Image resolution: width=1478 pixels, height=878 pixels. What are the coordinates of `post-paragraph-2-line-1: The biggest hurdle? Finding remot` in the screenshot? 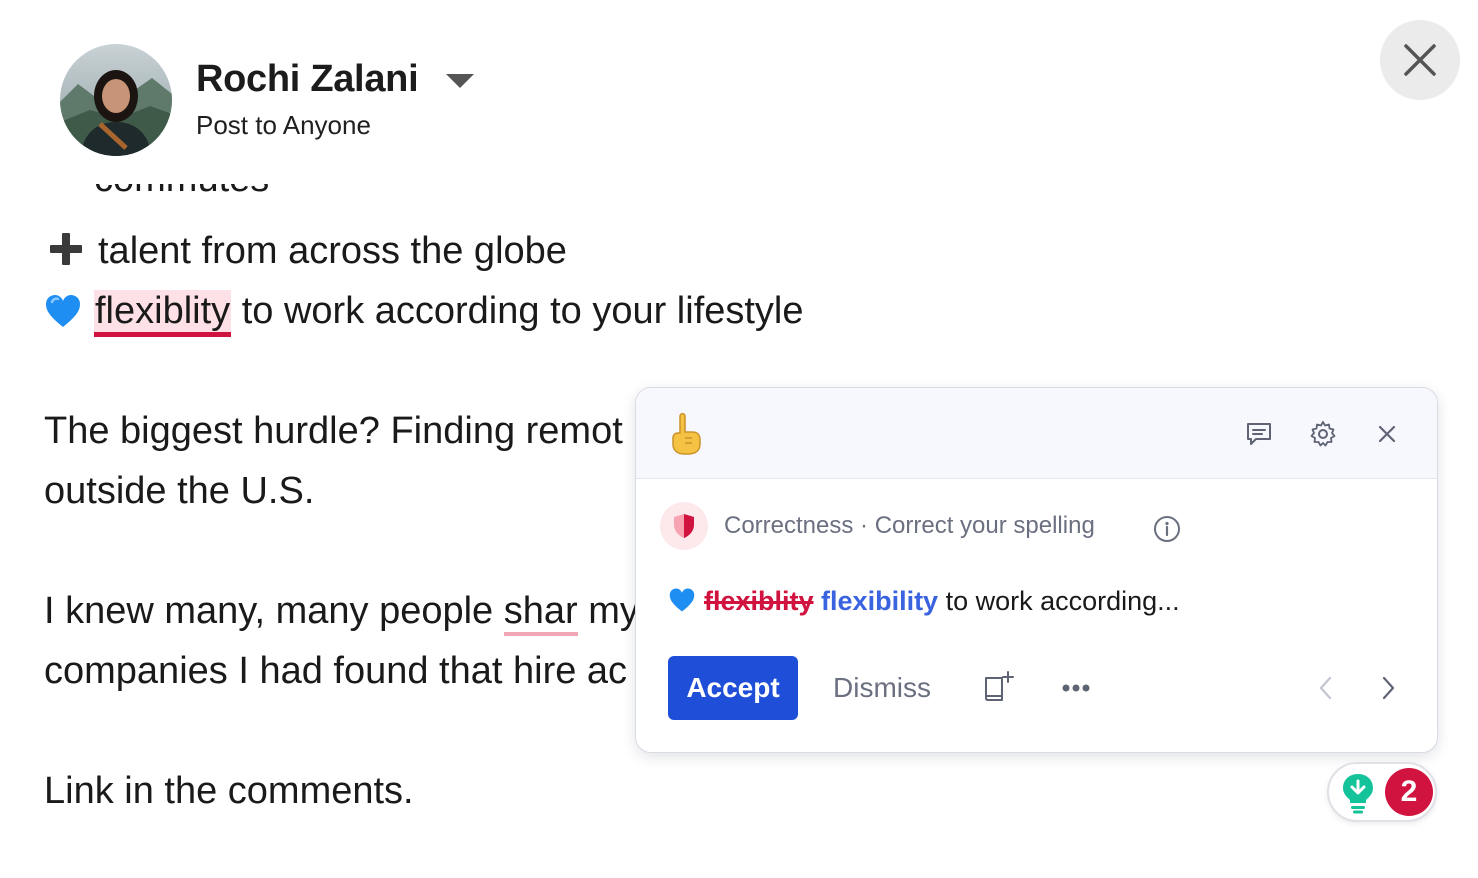 It's located at (333, 431).